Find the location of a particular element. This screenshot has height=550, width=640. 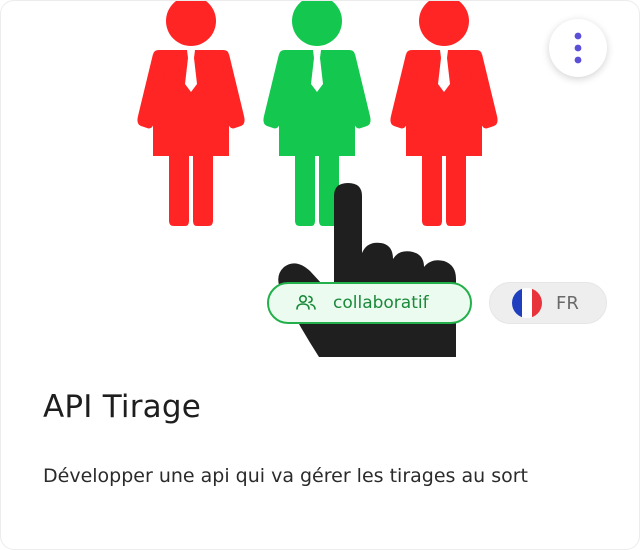

more-vertical-icon is located at coordinates (578, 48).